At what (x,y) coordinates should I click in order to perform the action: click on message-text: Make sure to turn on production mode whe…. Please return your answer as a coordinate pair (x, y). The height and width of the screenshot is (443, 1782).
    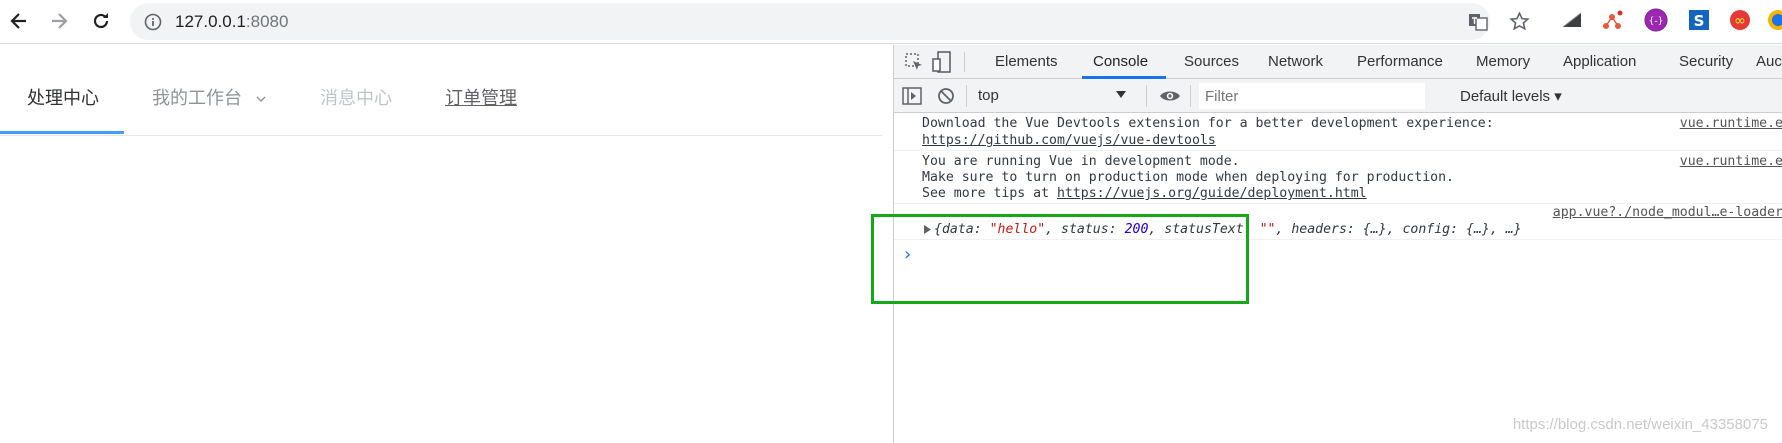
    Looking at the image, I should click on (1188, 177).